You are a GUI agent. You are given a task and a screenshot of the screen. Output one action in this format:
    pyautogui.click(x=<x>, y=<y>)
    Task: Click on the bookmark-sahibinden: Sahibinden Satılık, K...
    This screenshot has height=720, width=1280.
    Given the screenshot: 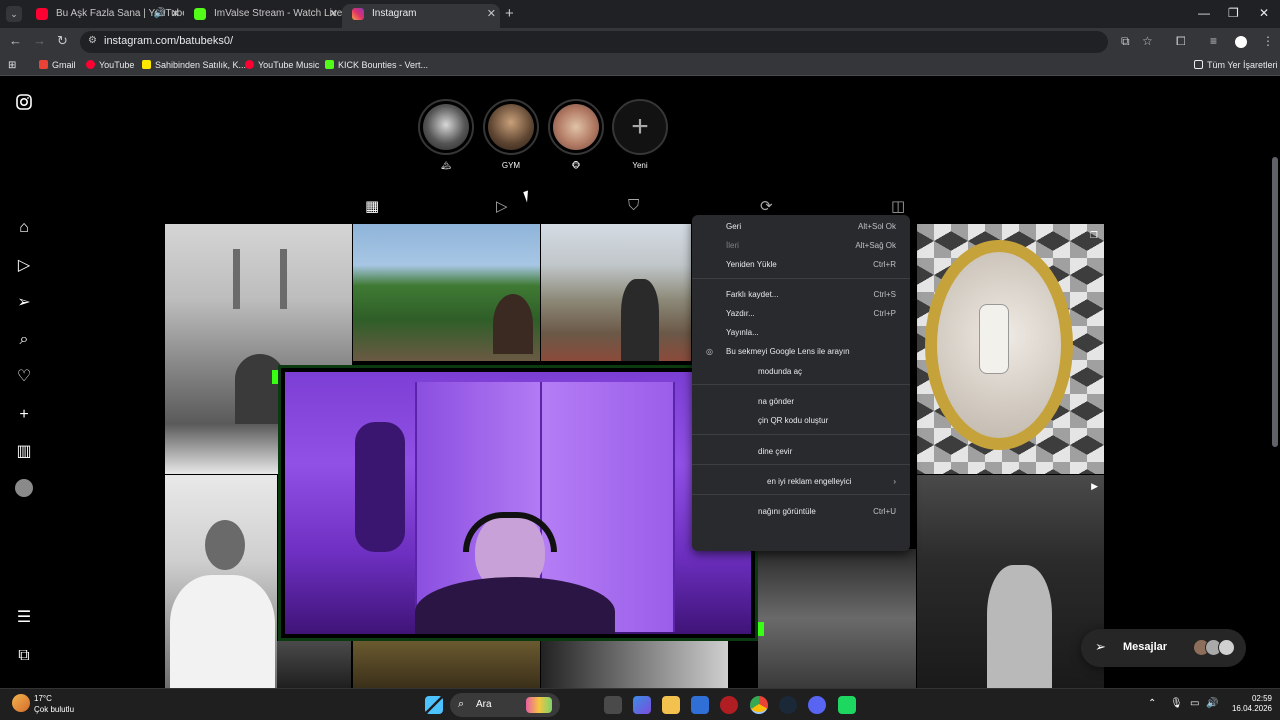 What is the action you would take?
    pyautogui.click(x=194, y=65)
    